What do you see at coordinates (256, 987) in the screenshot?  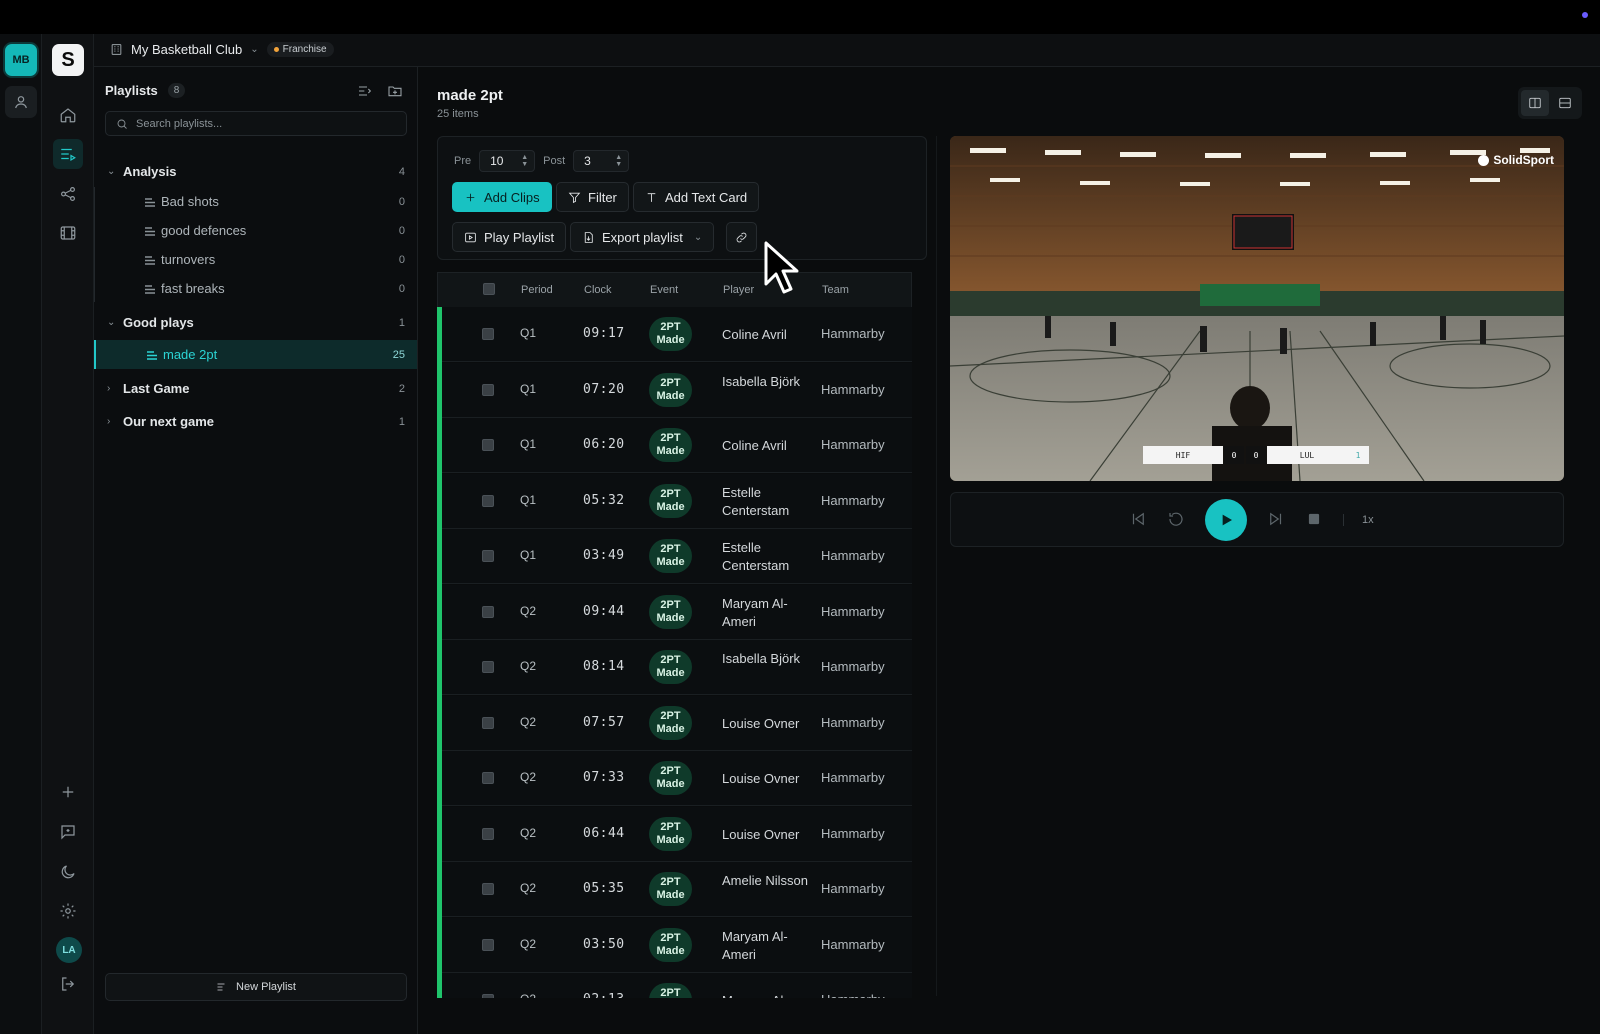 I see `new-playlist-button: New Playlist` at bounding box center [256, 987].